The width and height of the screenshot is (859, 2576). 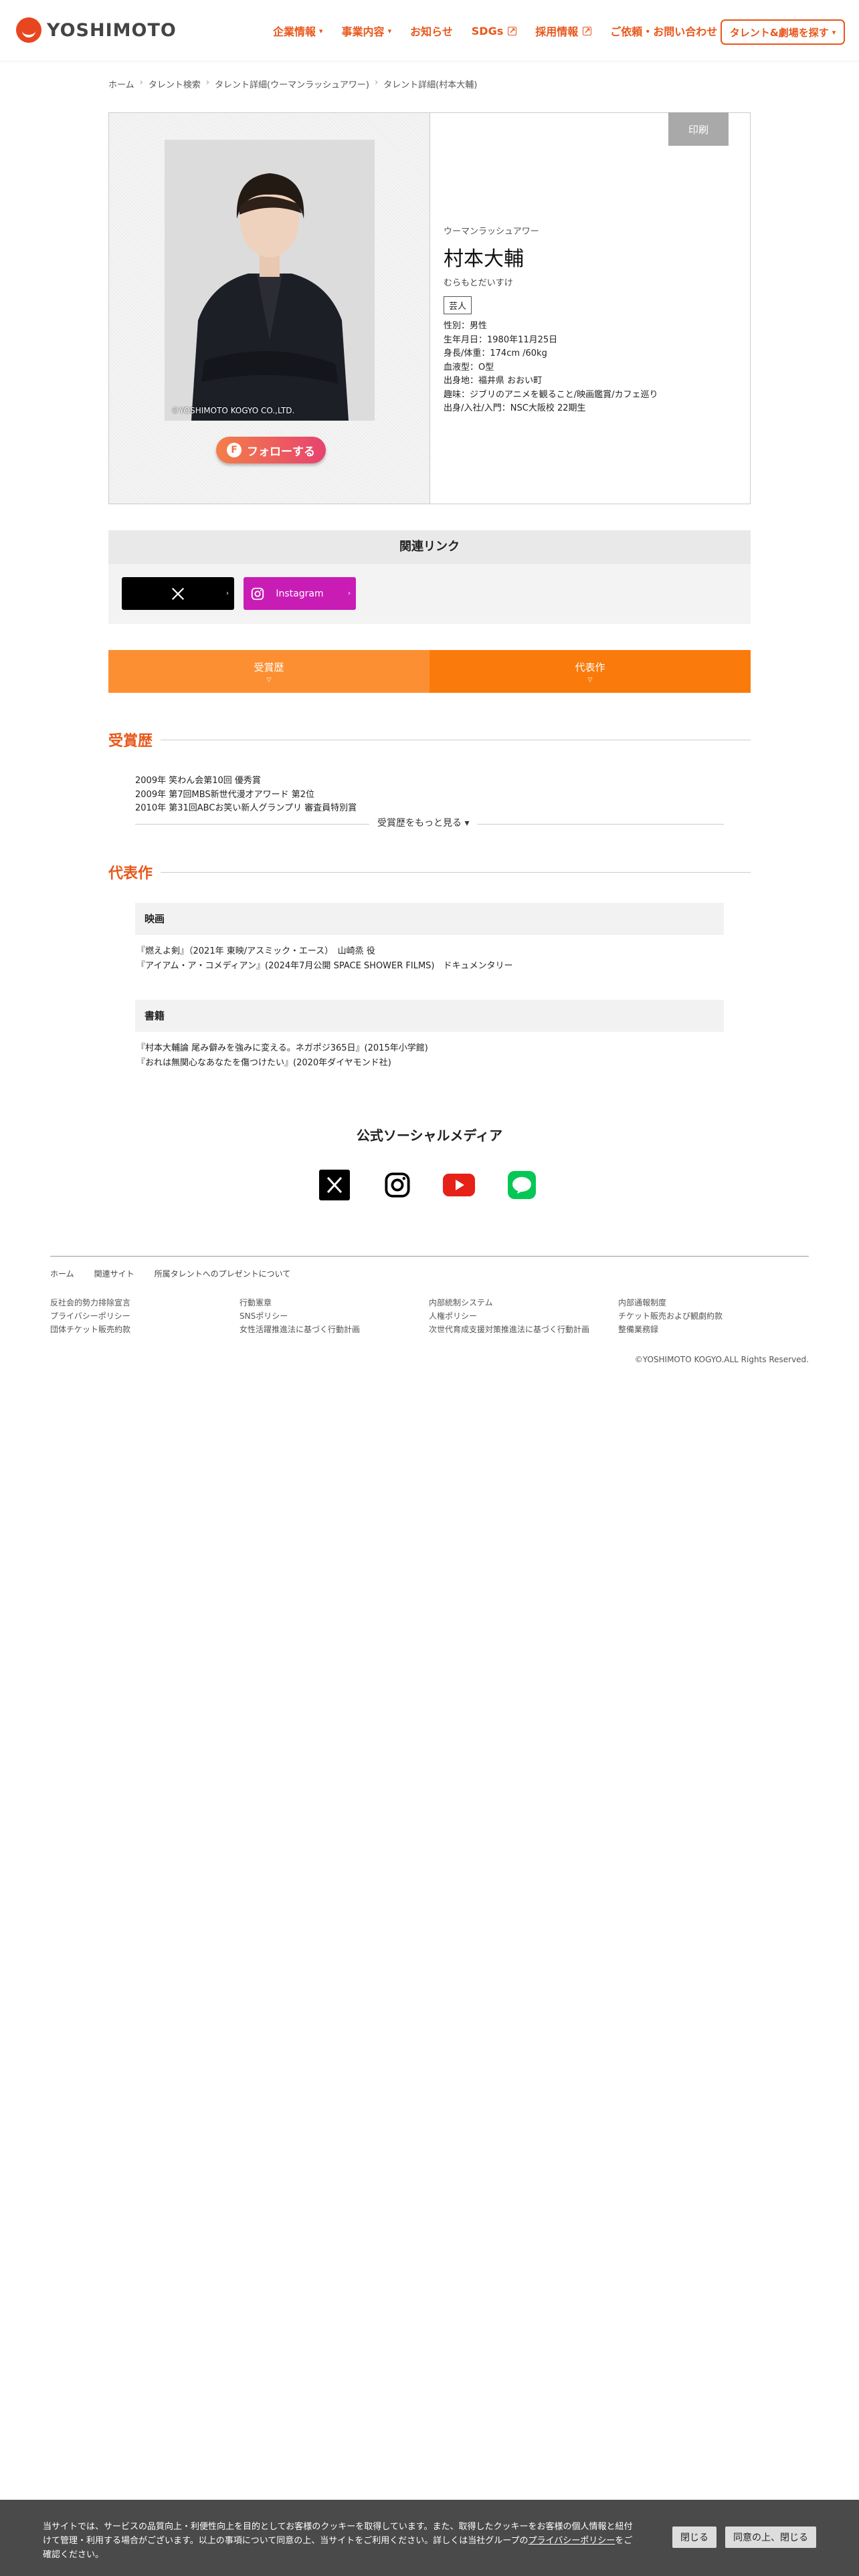 I want to click on section-tabs: 受賞歴 ▽ 代表作 ▽, so click(x=429, y=671).